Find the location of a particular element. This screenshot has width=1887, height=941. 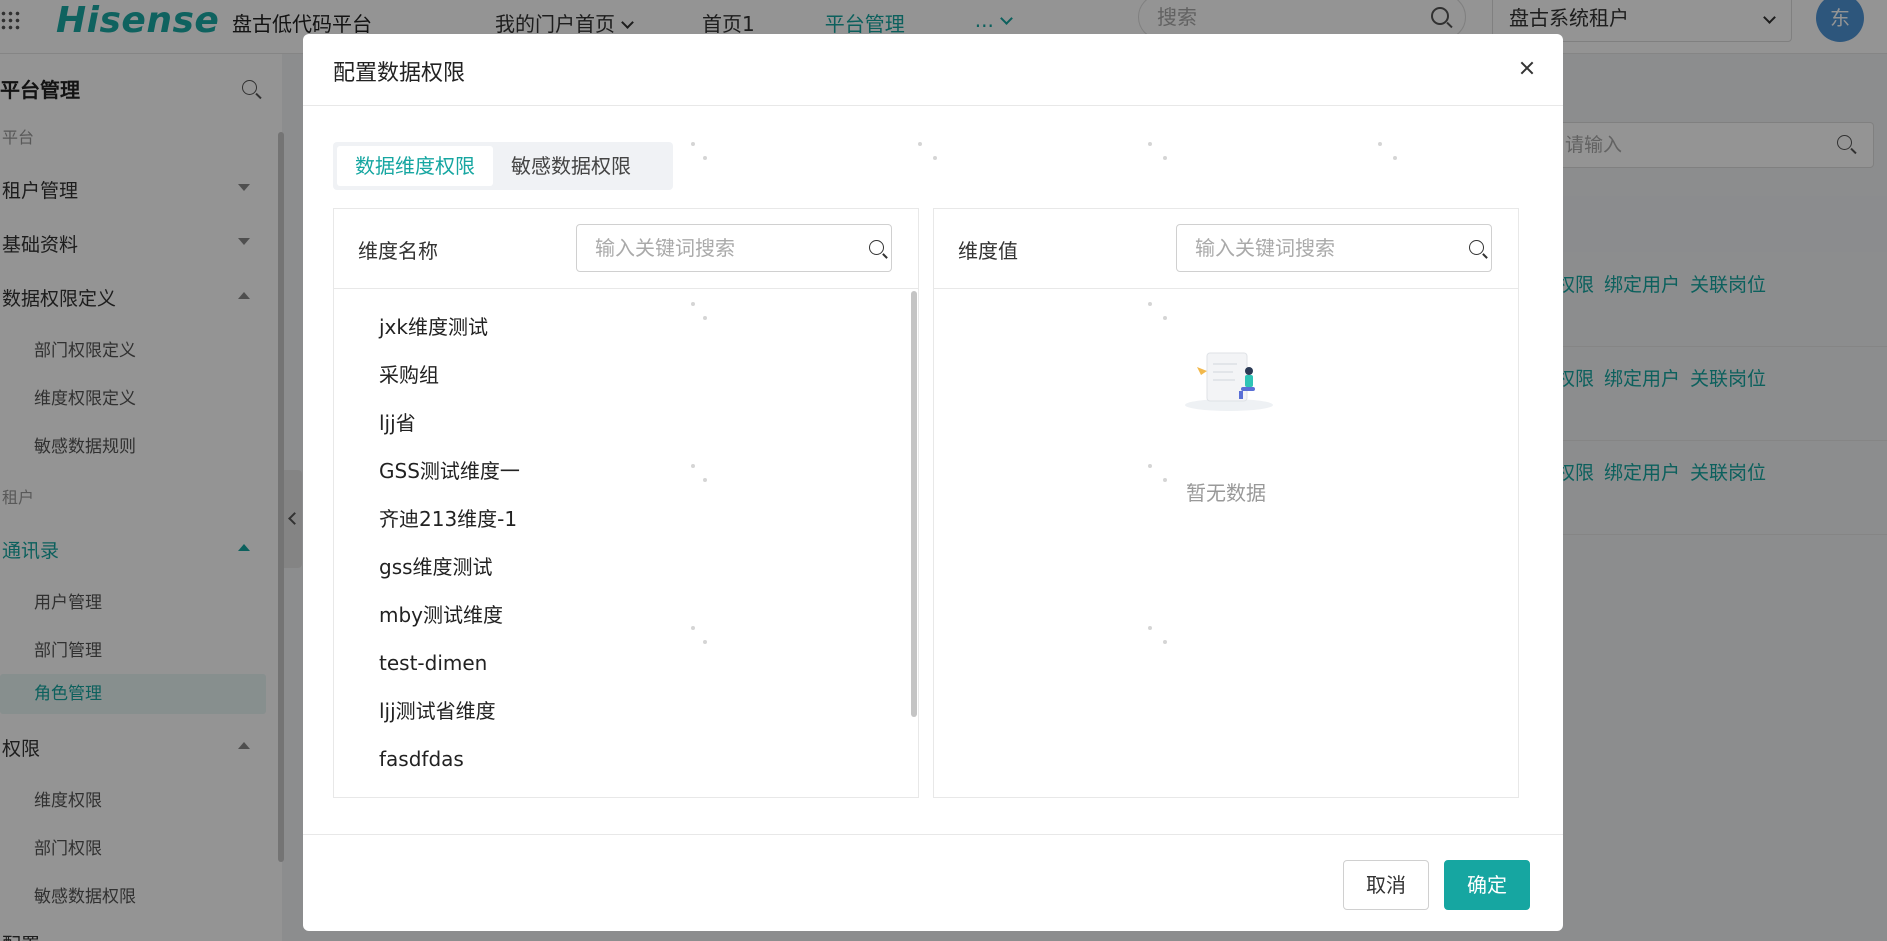

tab-sensitive-data-perm: 敏感数据权限 is located at coordinates (571, 166).